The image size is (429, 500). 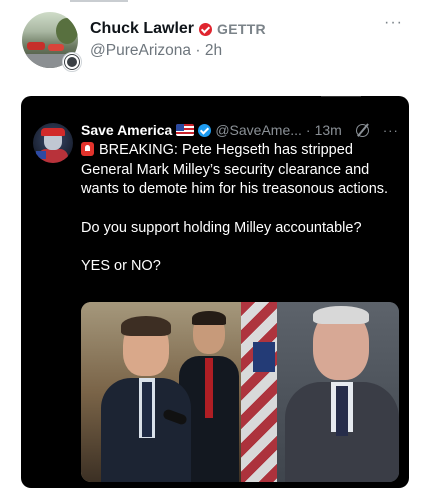 I want to click on grok-icon, so click(x=362, y=130).